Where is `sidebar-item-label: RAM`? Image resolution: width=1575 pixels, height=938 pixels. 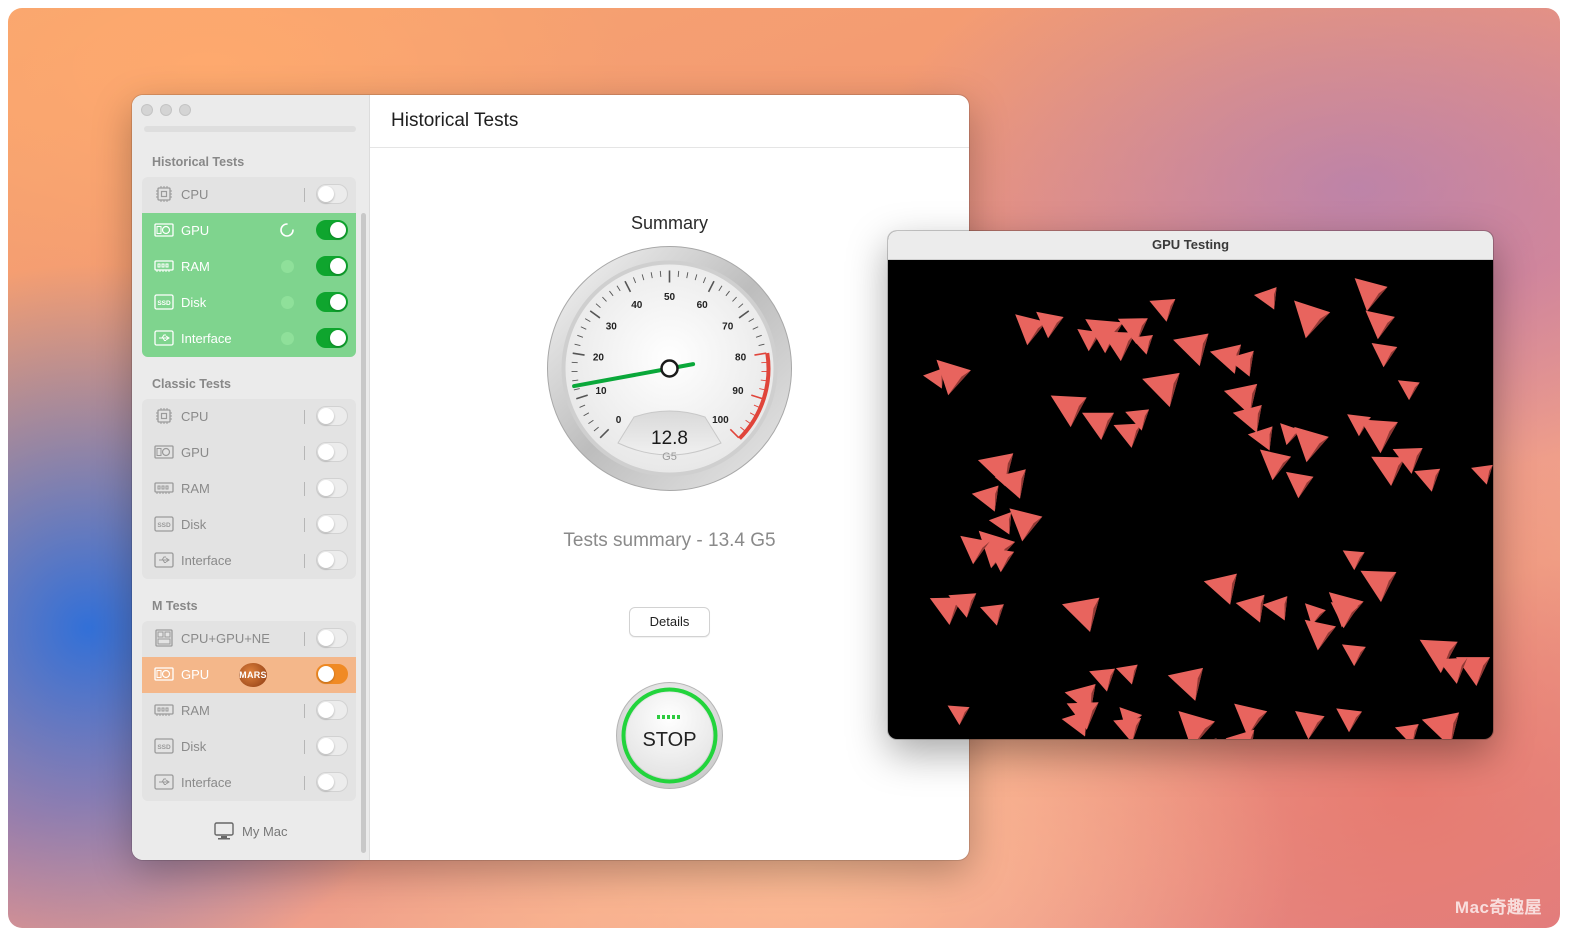
sidebar-item-label: RAM is located at coordinates (195, 266).